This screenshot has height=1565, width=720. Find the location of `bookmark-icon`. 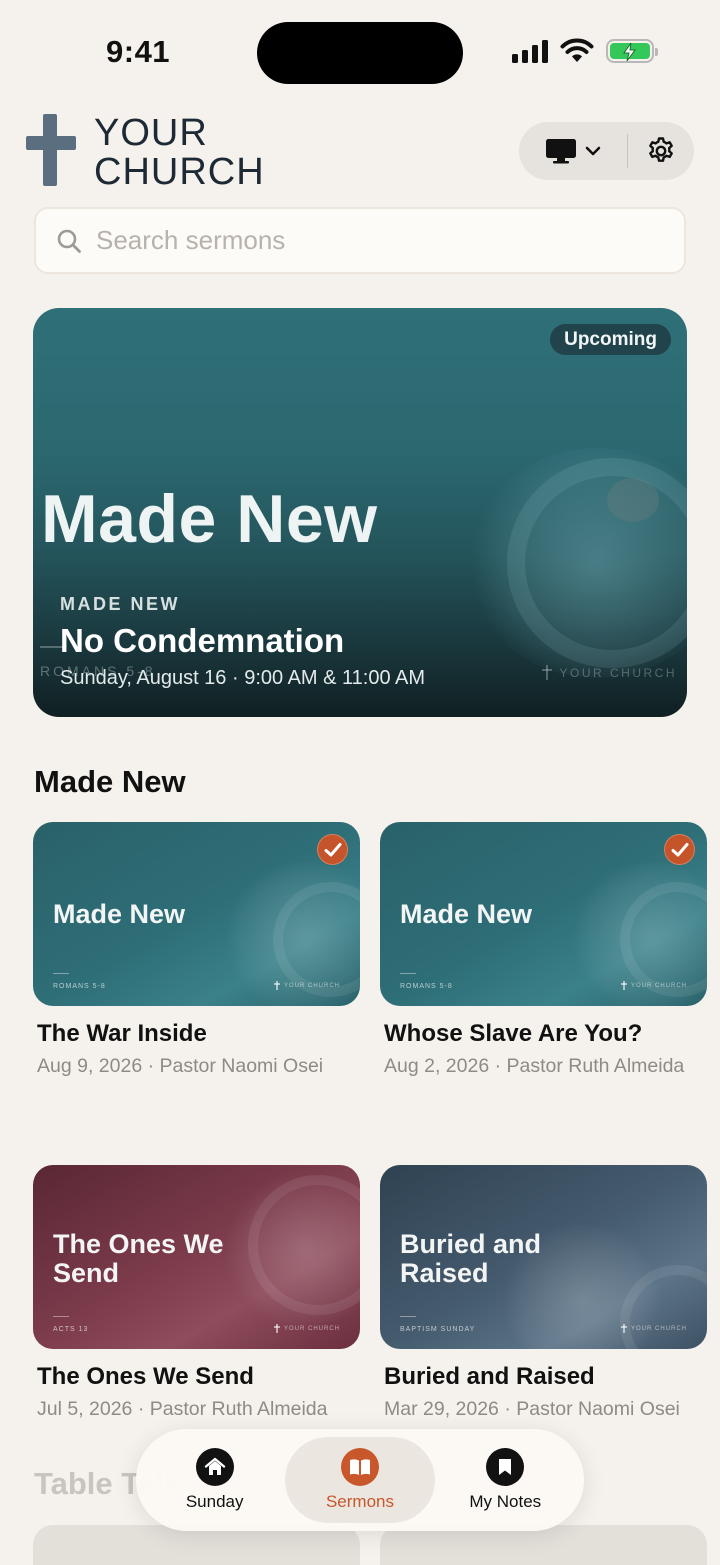

bookmark-icon is located at coordinates (505, 1467).